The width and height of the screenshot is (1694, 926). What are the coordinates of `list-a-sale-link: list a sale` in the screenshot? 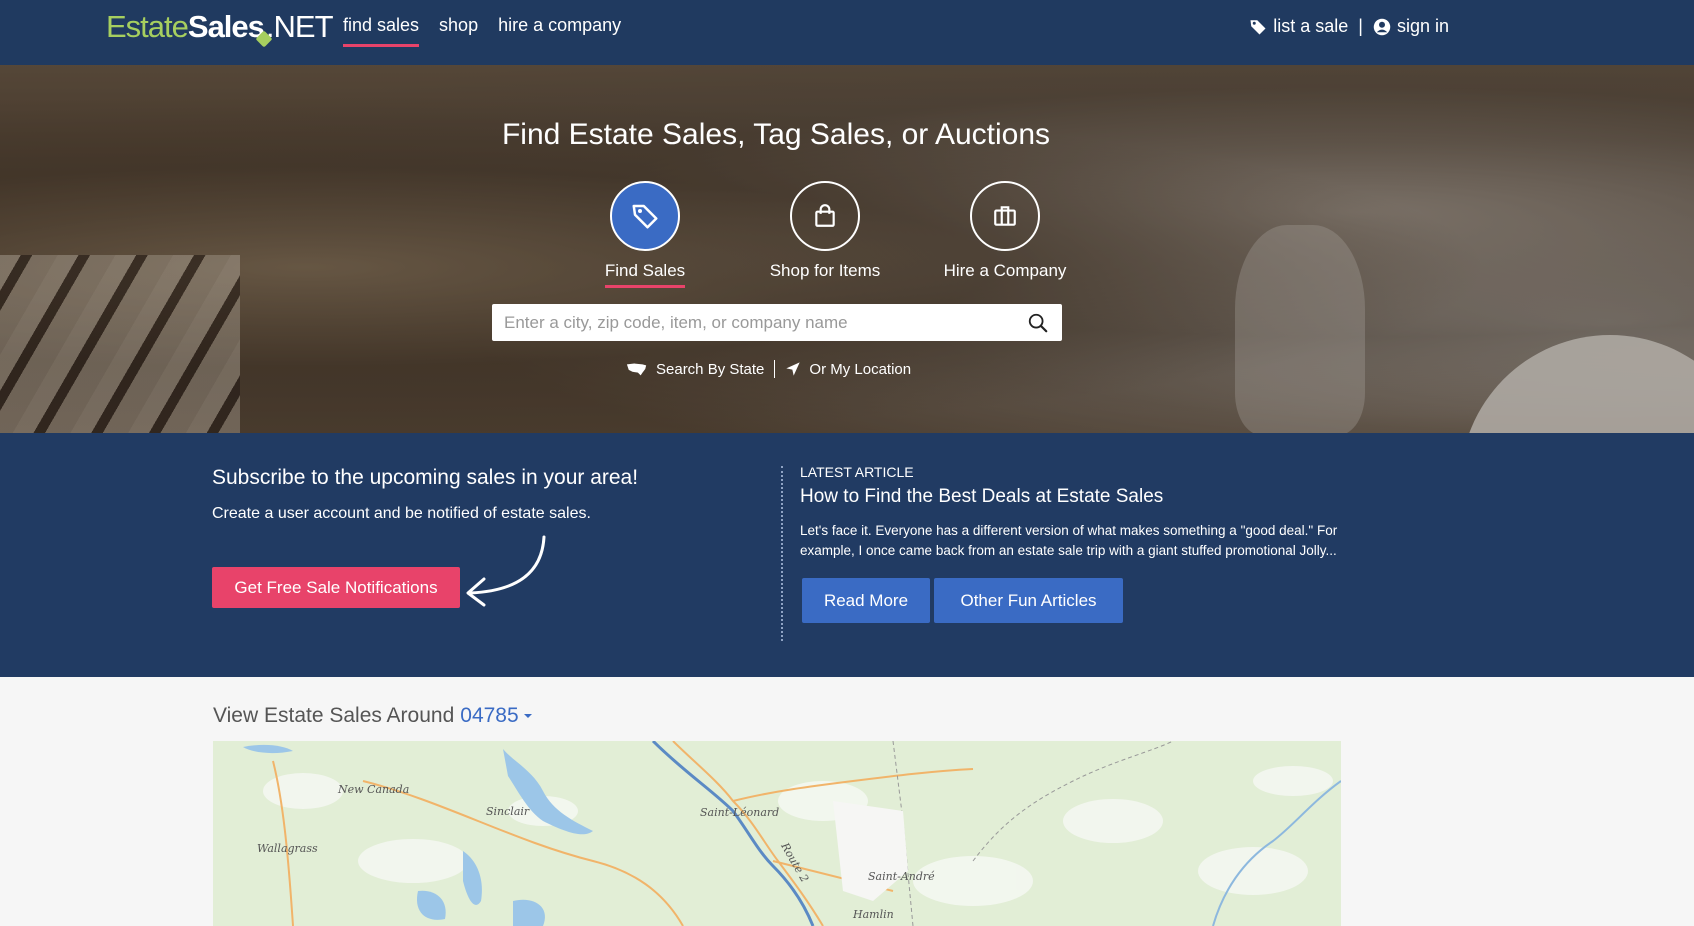 It's located at (1298, 26).